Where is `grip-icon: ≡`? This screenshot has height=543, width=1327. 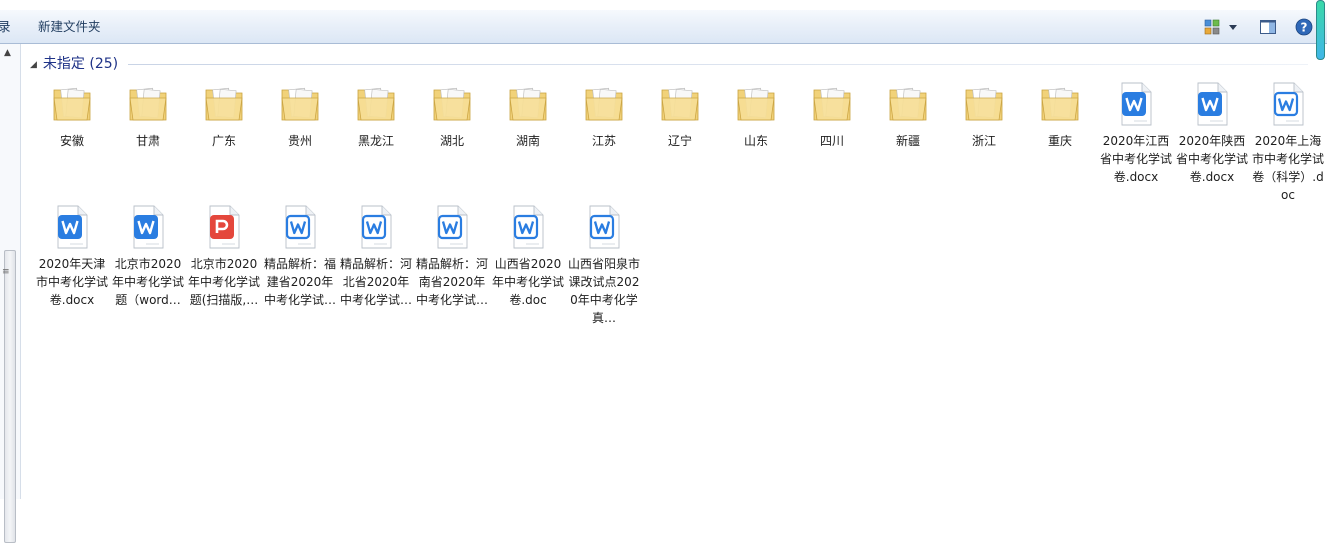
grip-icon: ≡ is located at coordinates (6, 272).